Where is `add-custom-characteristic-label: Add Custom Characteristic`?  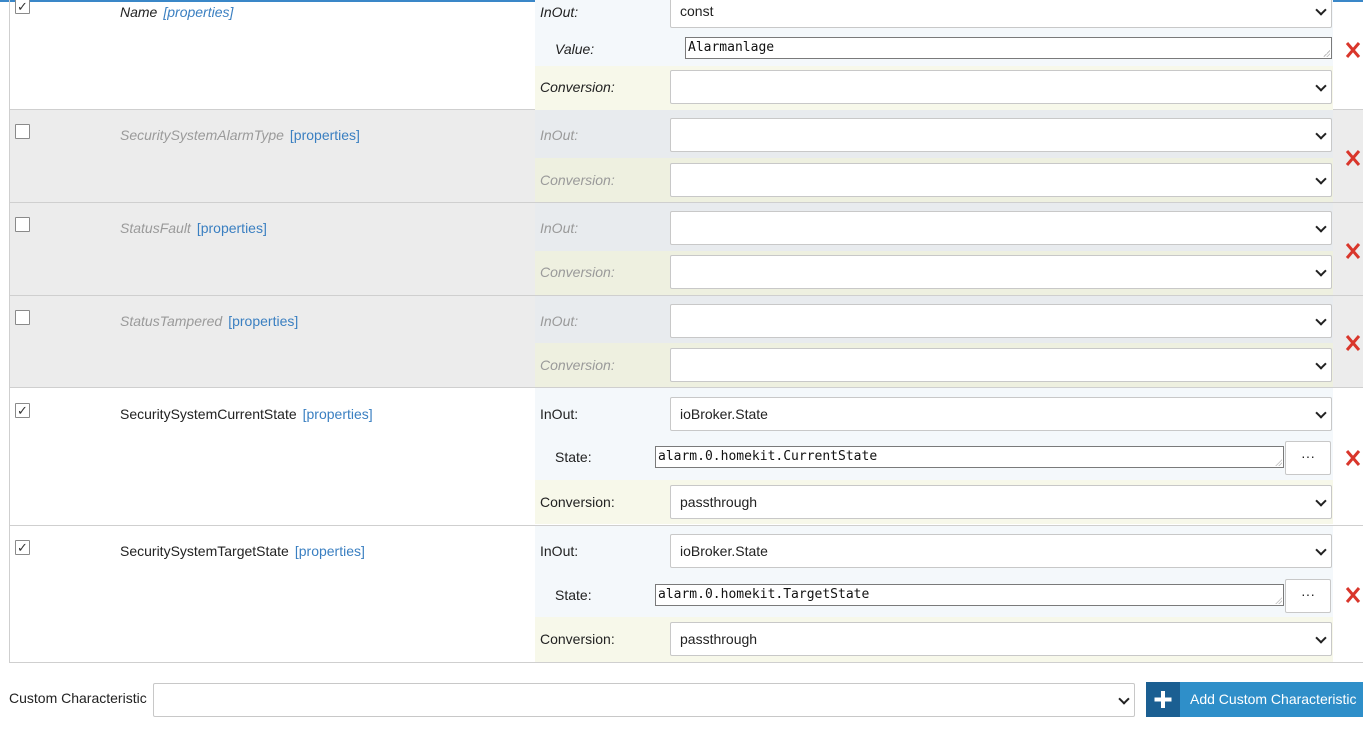
add-custom-characteristic-label: Add Custom Characteristic is located at coordinates (1273, 699).